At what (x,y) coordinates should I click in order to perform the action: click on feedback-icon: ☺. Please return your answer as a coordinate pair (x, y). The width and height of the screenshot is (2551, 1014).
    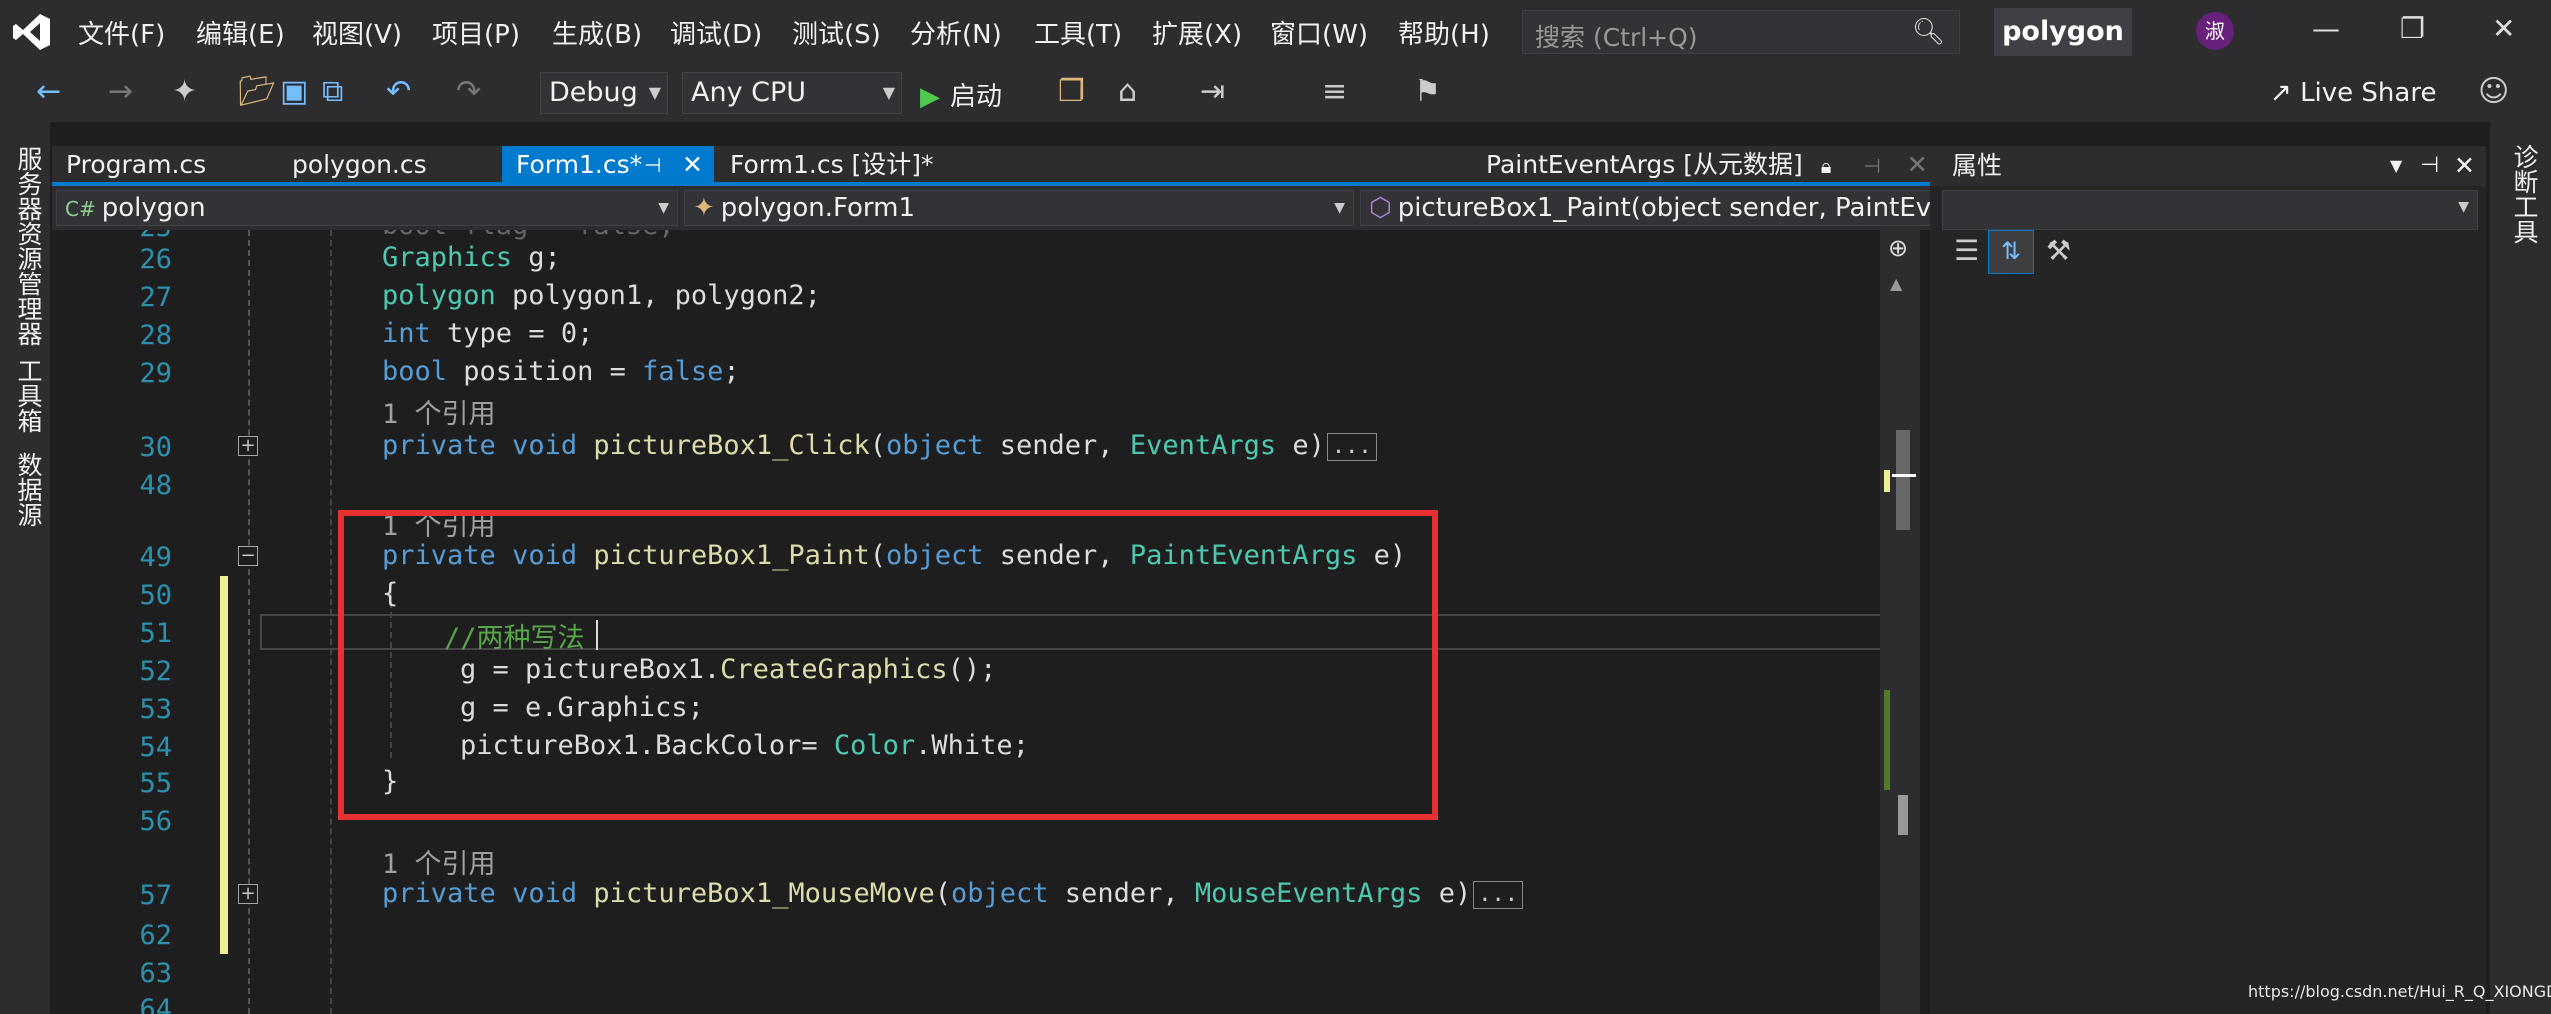
    Looking at the image, I should click on (2493, 91).